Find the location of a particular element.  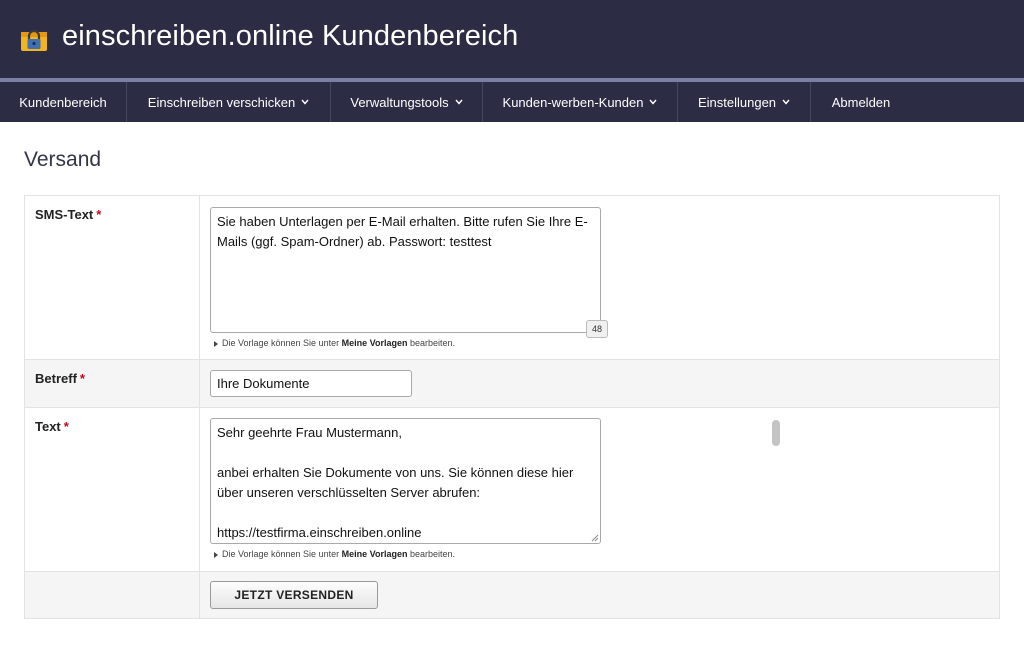

nav-item-label: Einschreiben verschicken is located at coordinates (221, 102).